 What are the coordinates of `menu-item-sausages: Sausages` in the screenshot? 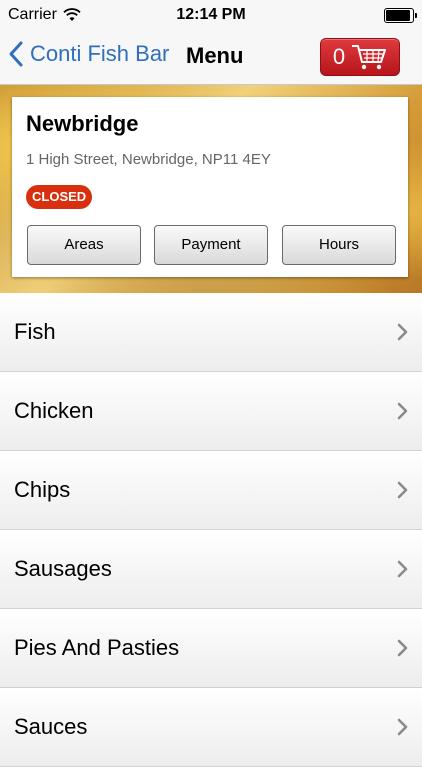 It's located at (211, 569).